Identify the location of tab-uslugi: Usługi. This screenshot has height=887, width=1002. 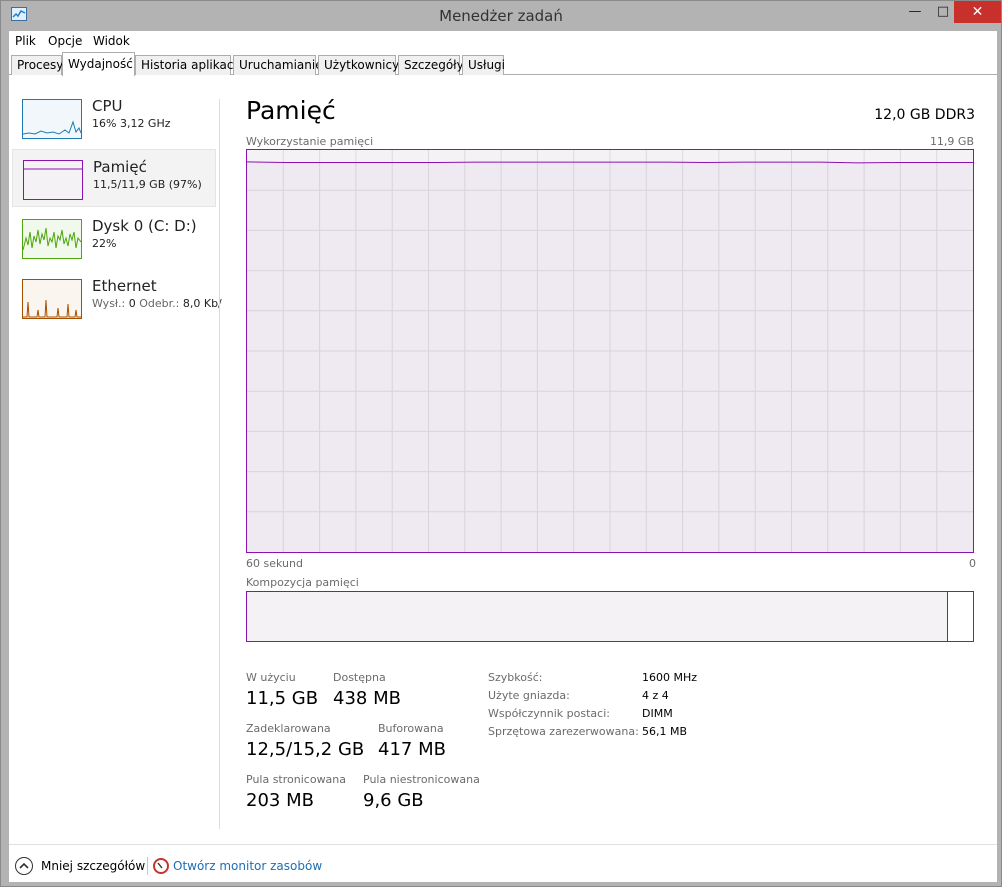
(483, 65).